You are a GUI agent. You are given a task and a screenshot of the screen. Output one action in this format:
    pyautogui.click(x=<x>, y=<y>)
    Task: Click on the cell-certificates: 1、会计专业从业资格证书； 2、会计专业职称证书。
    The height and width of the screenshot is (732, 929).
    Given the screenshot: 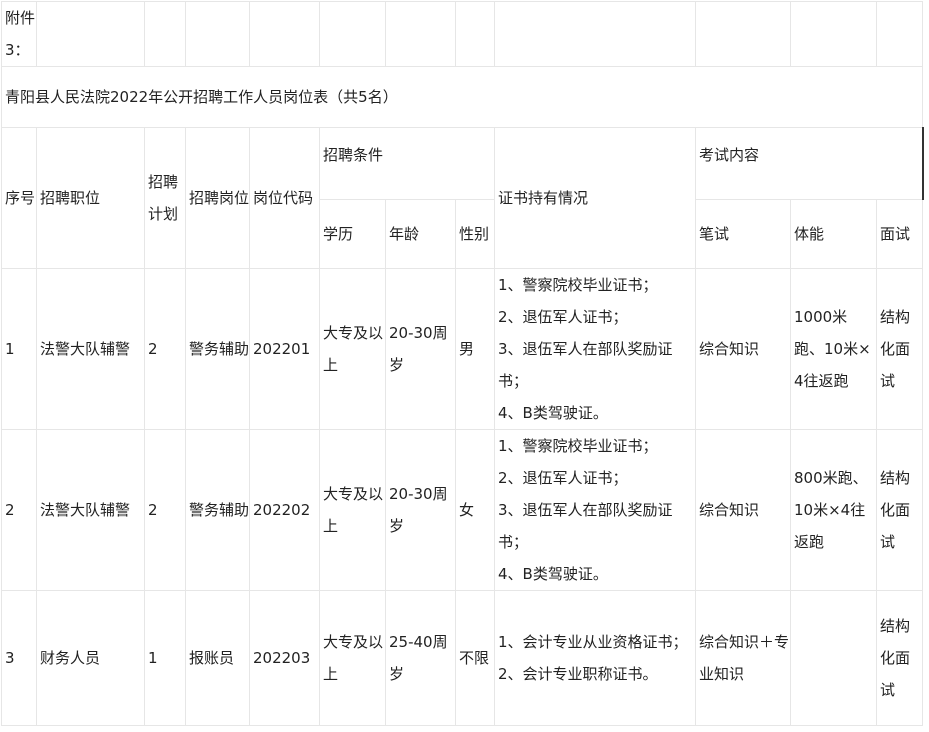 What is the action you would take?
    pyautogui.click(x=595, y=658)
    